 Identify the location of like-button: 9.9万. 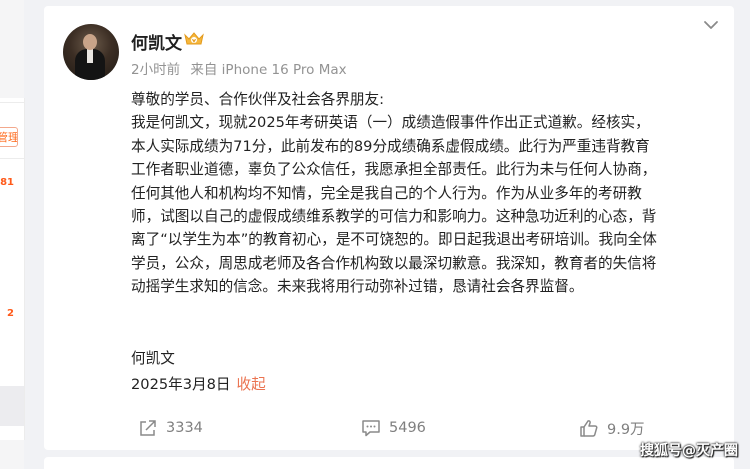
(612, 428).